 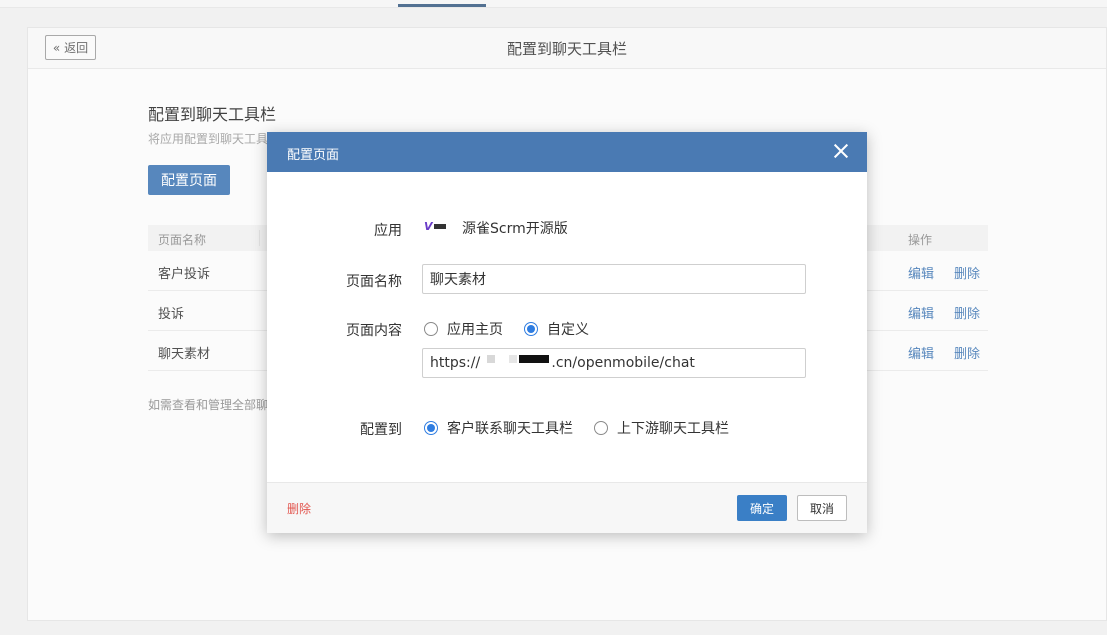 I want to click on app-label: 应用, so click(x=388, y=231).